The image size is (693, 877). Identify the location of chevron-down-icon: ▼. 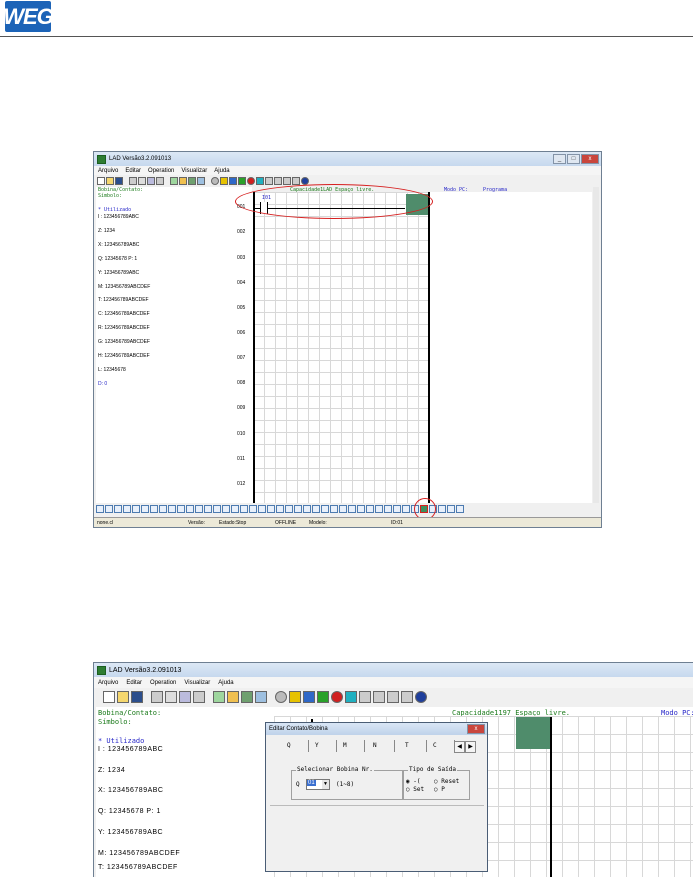
(325, 784).